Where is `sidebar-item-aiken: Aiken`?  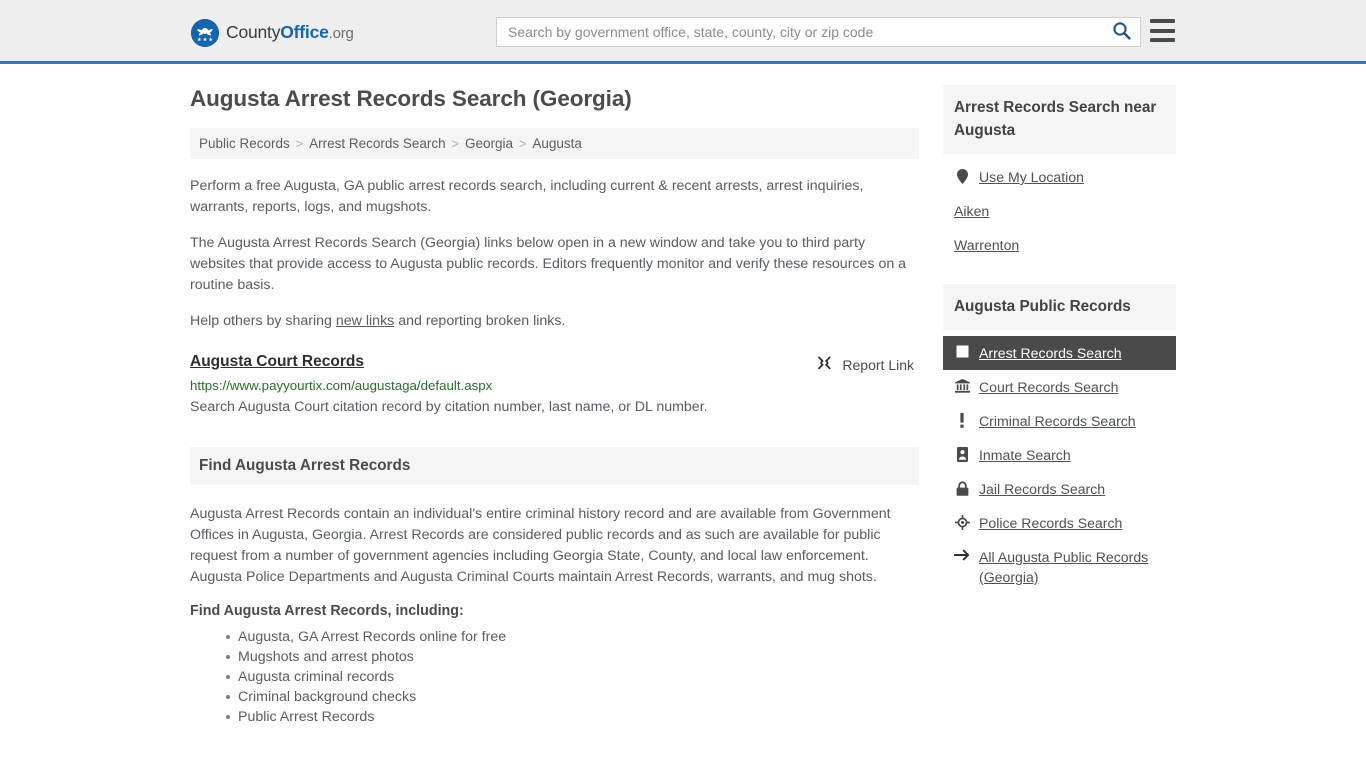 sidebar-item-aiken: Aiken is located at coordinates (1059, 211).